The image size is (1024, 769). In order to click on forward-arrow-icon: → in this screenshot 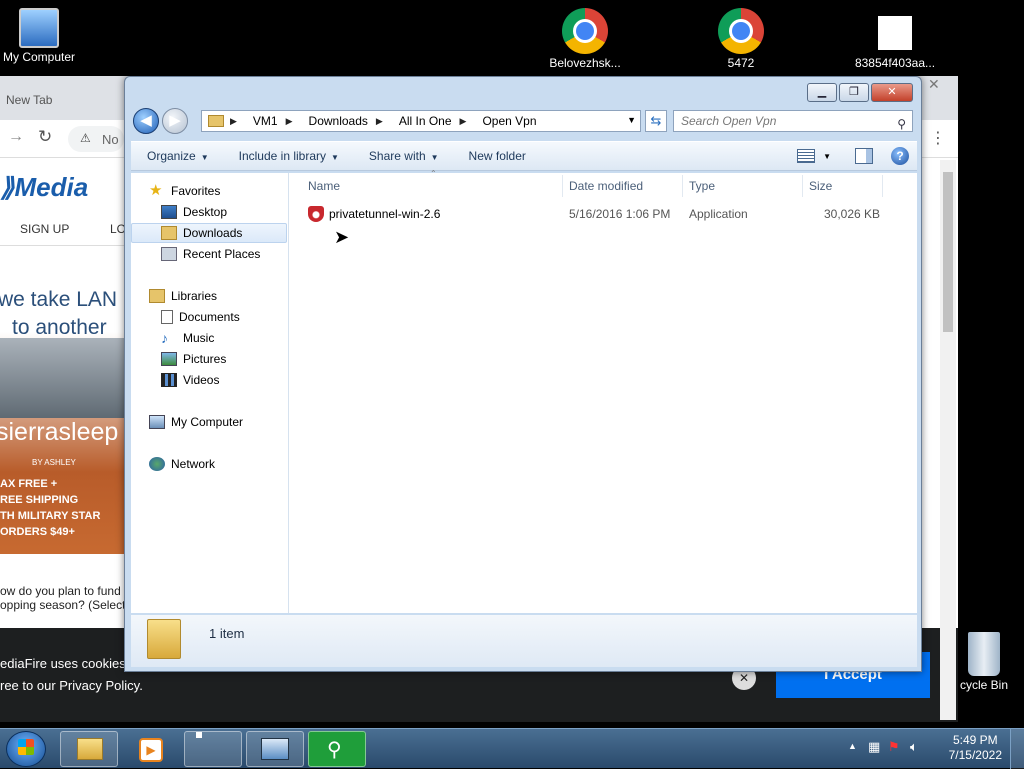, I will do `click(16, 137)`.